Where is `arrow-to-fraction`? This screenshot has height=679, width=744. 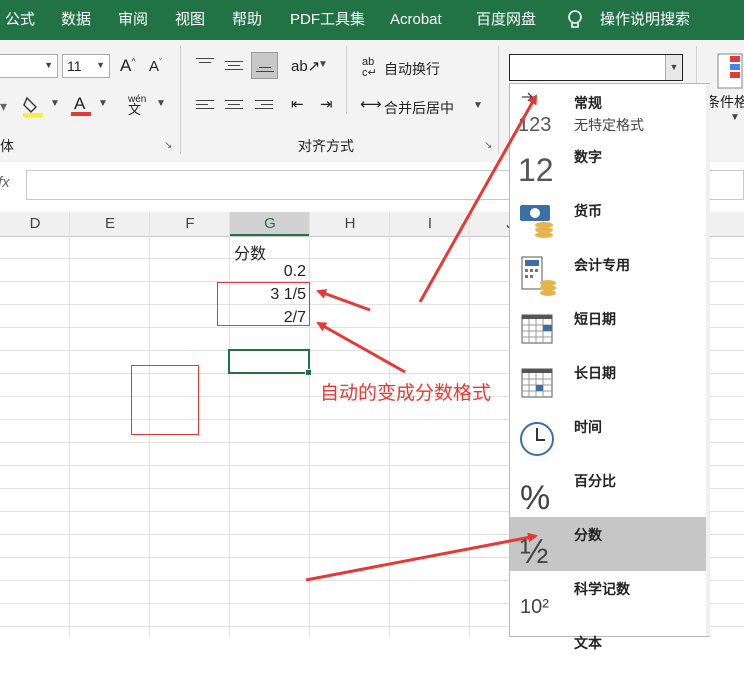
arrow-to-fraction is located at coordinates (421, 557).